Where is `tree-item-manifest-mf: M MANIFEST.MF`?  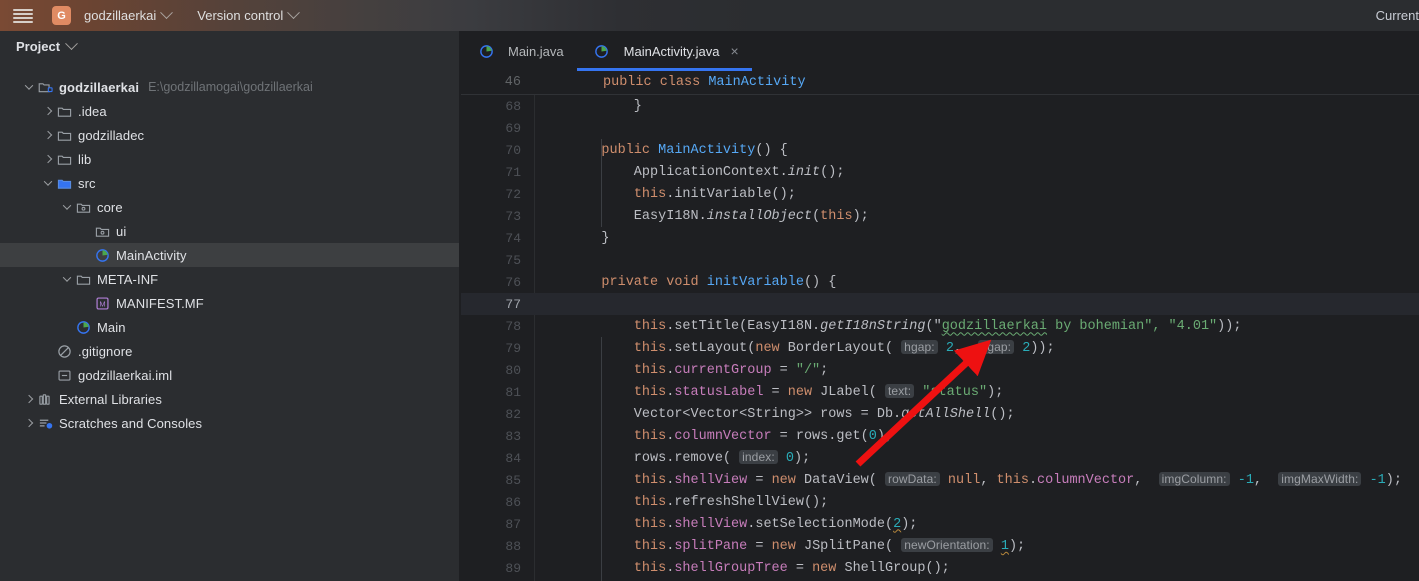
tree-item-manifest-mf: M MANIFEST.MF is located at coordinates (229, 303).